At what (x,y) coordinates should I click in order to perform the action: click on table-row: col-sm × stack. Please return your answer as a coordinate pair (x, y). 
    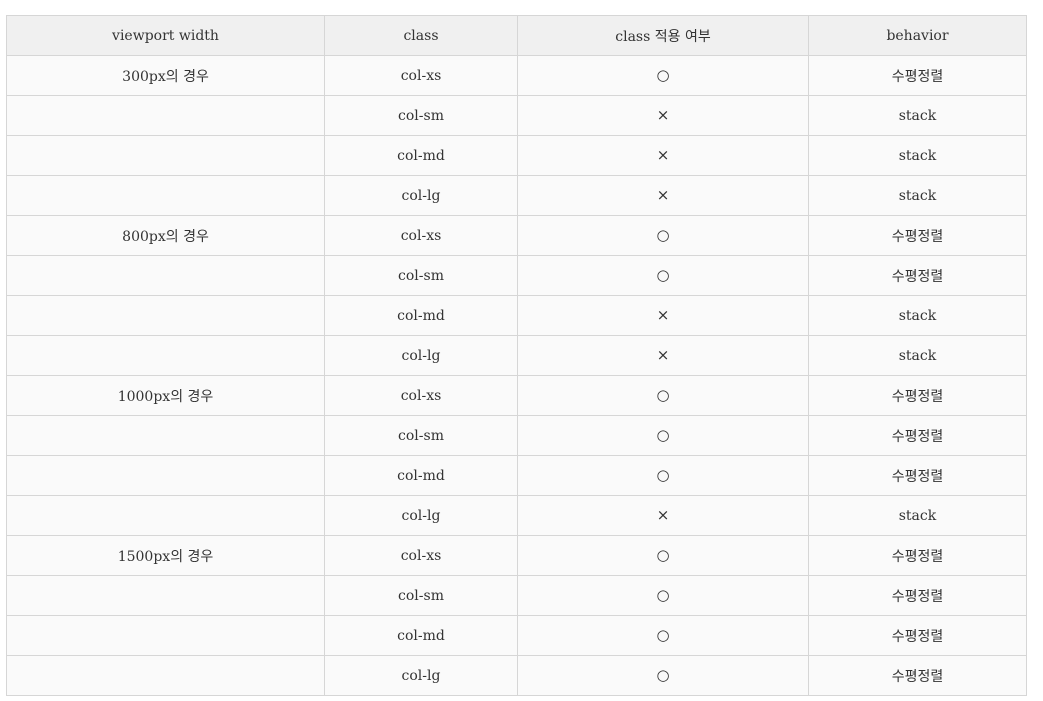
    Looking at the image, I should click on (516, 115).